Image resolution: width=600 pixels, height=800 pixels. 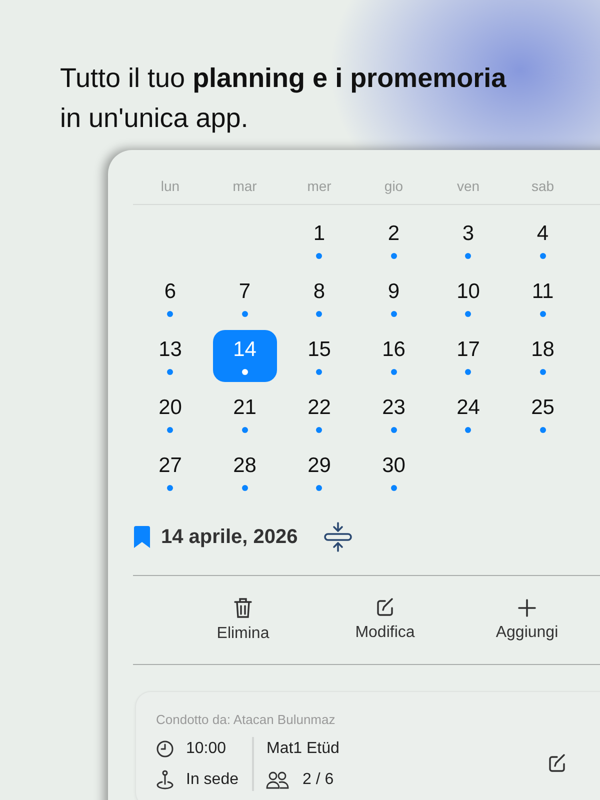 What do you see at coordinates (206, 749) in the screenshot?
I see `event-time: 10:00` at bounding box center [206, 749].